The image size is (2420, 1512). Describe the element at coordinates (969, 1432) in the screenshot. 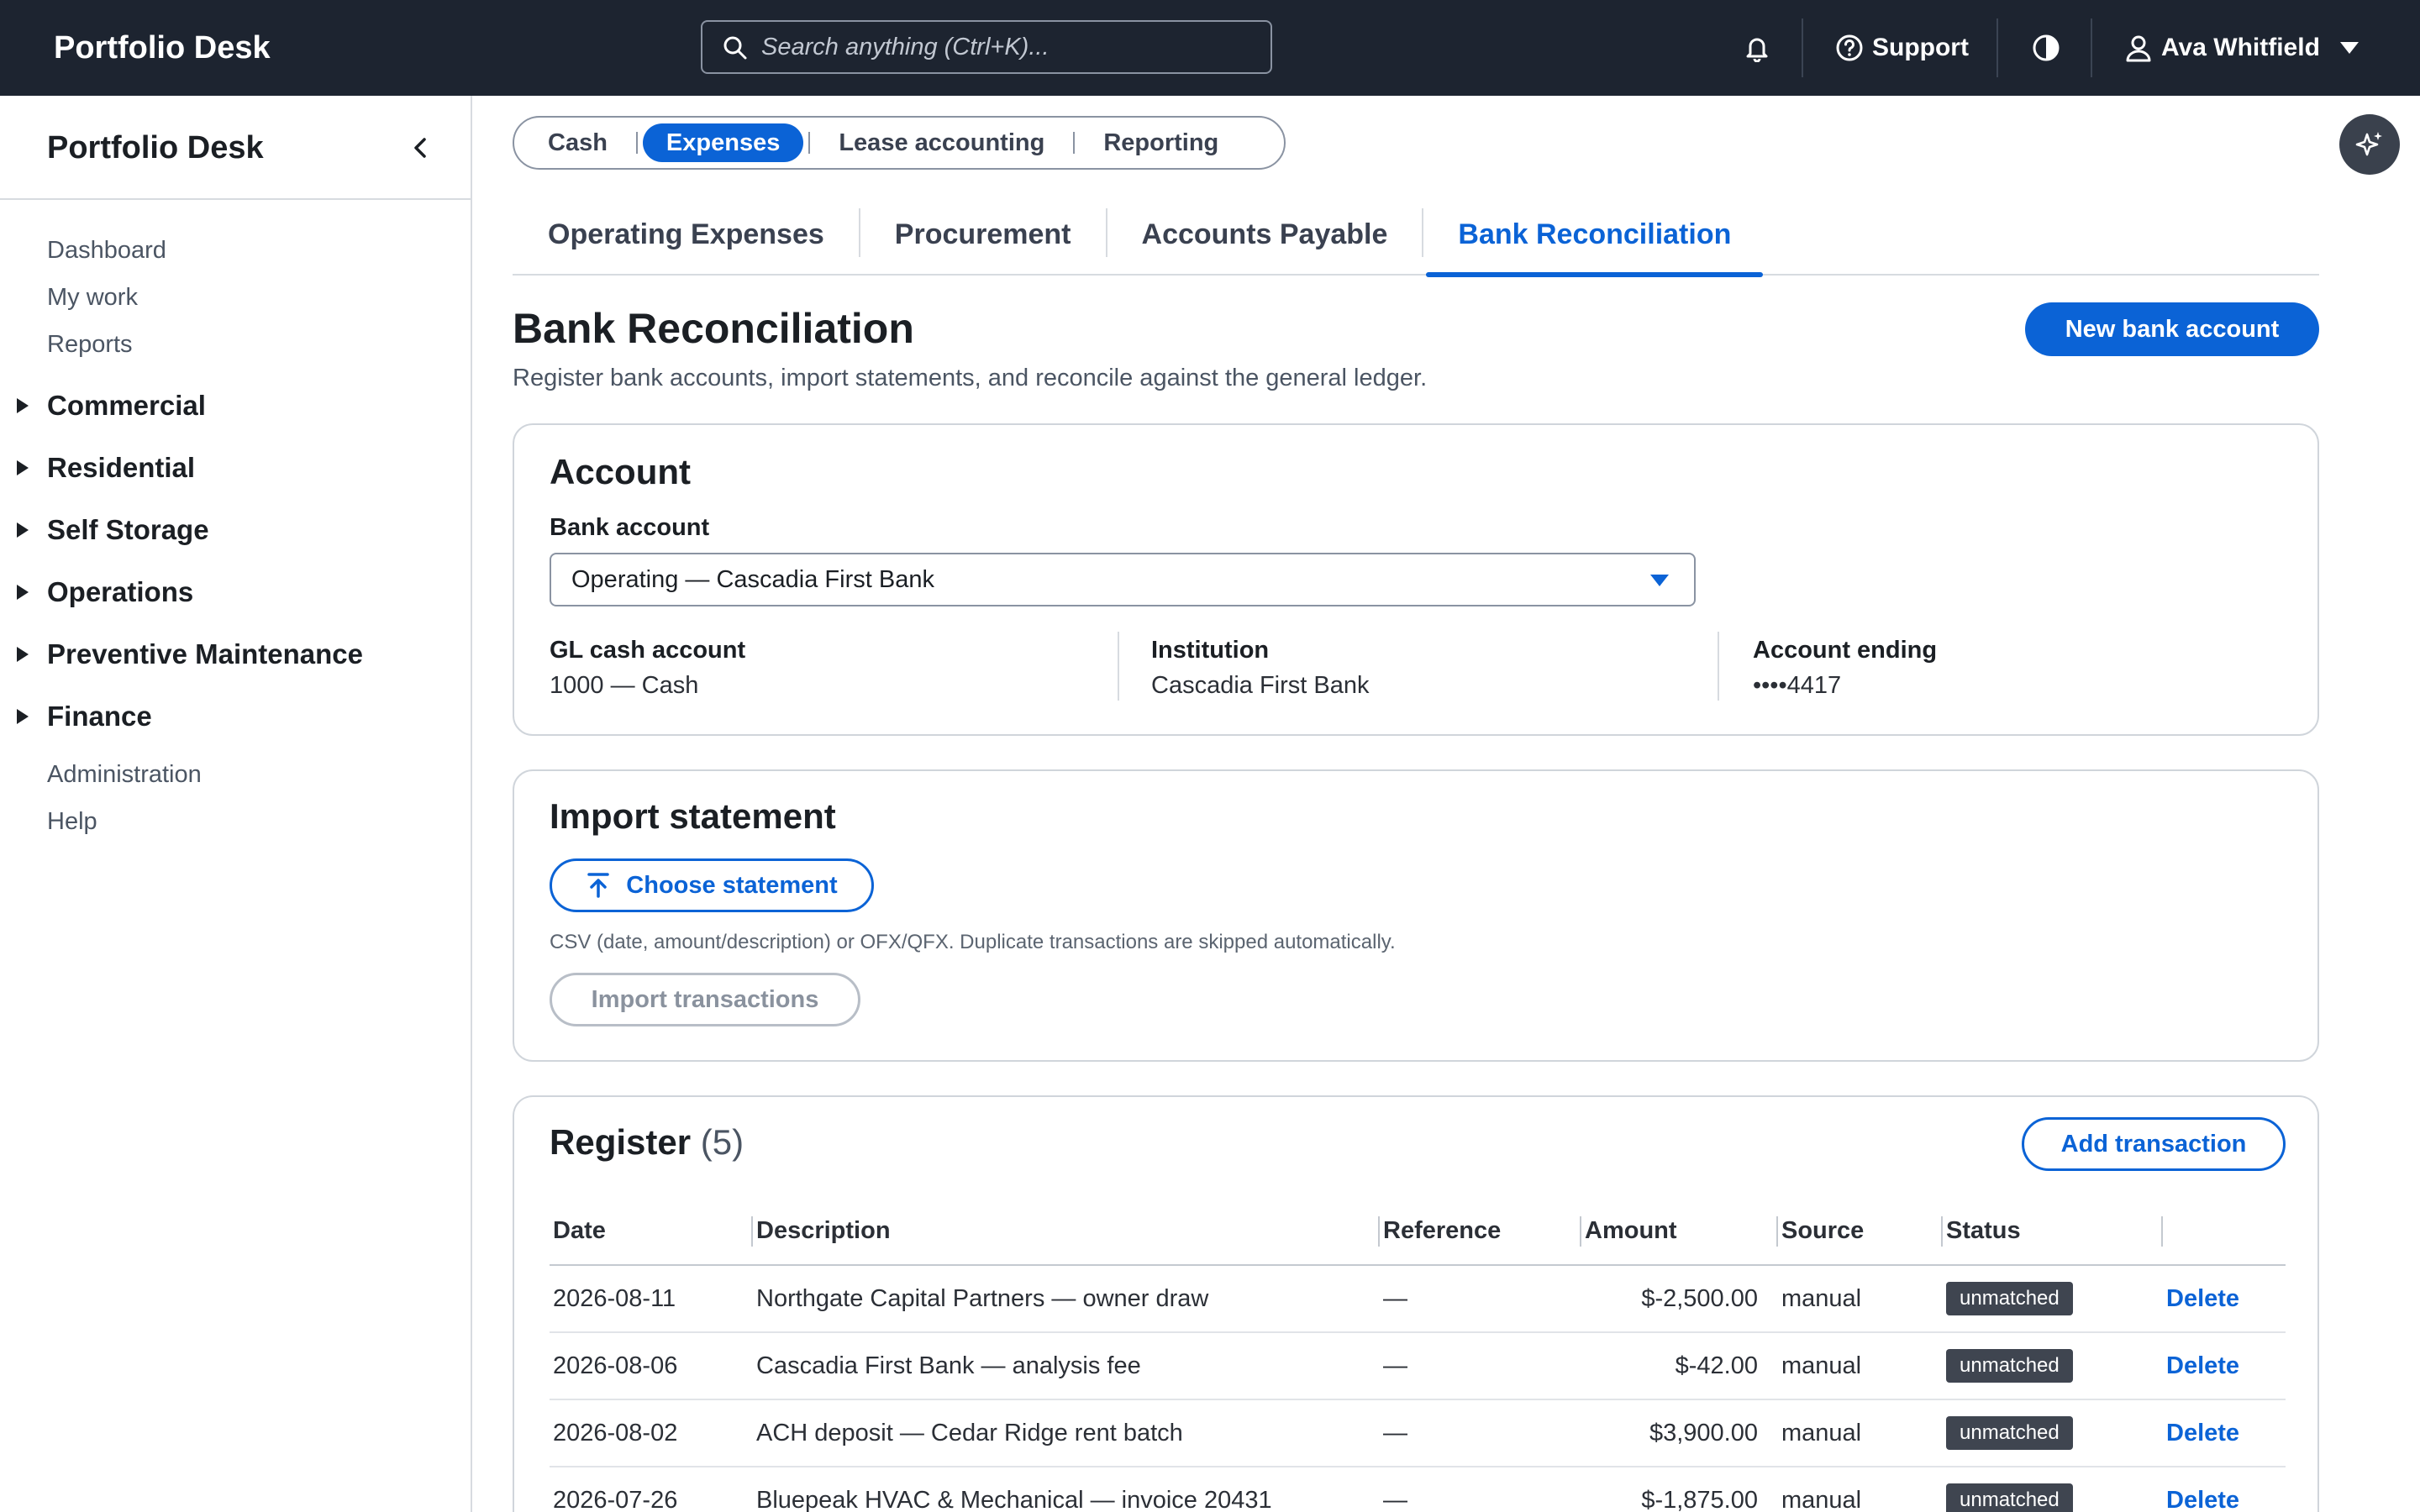

I see `cell-description-text: ACH deposit — Cedar Ridge rent batch` at that location.